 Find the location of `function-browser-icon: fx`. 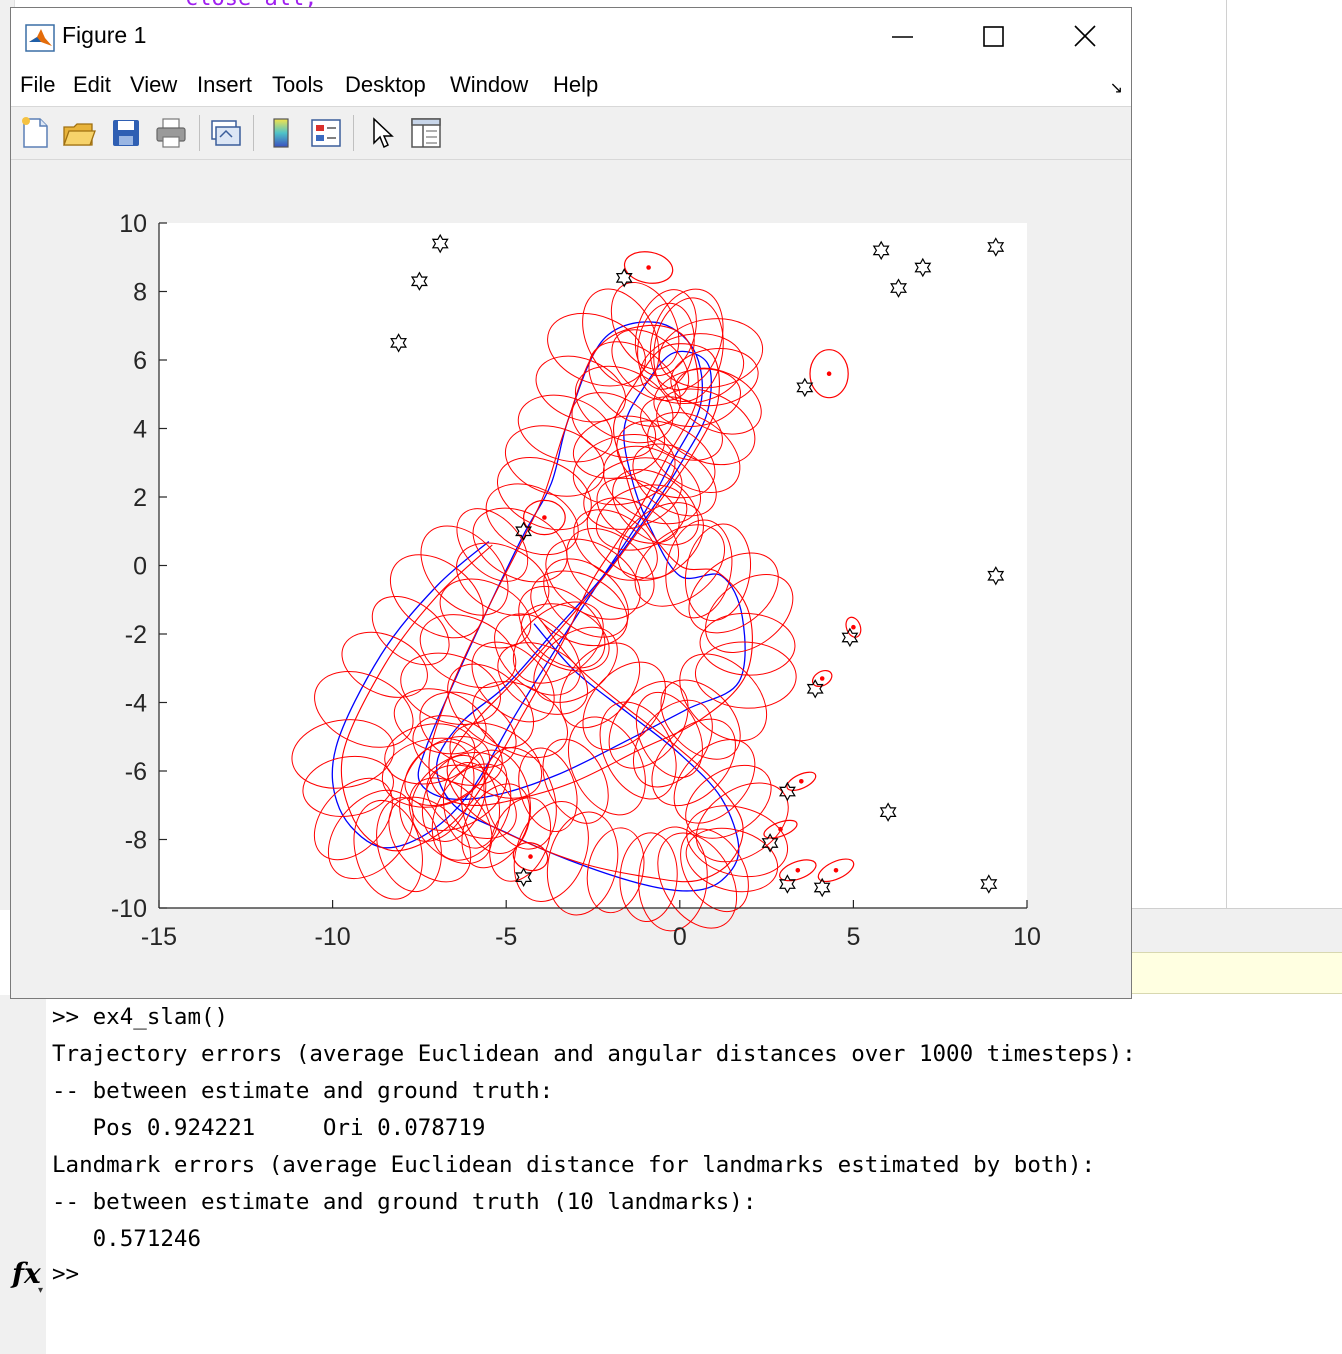

function-browser-icon: fx is located at coordinates (26, 1273).